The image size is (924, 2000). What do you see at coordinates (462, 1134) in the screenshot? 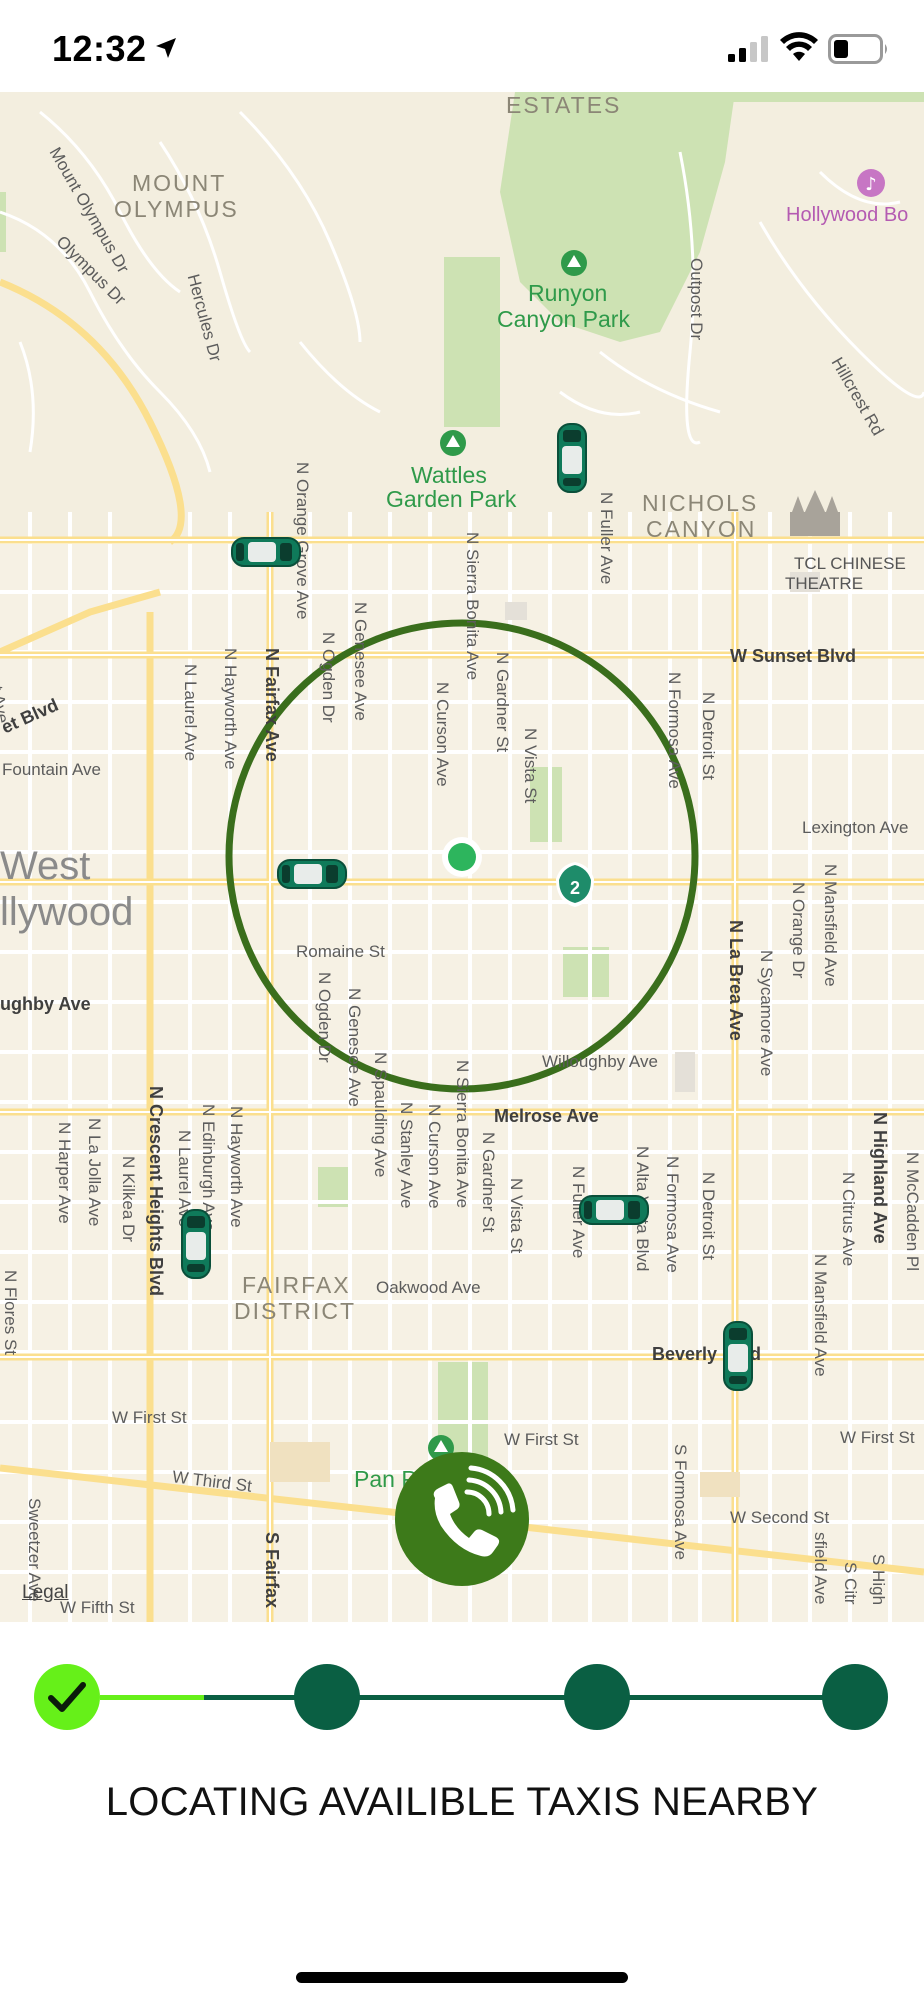
I see `street-n-sierra-bonita-ave-2: N Sierra Bonita Ave` at bounding box center [462, 1134].